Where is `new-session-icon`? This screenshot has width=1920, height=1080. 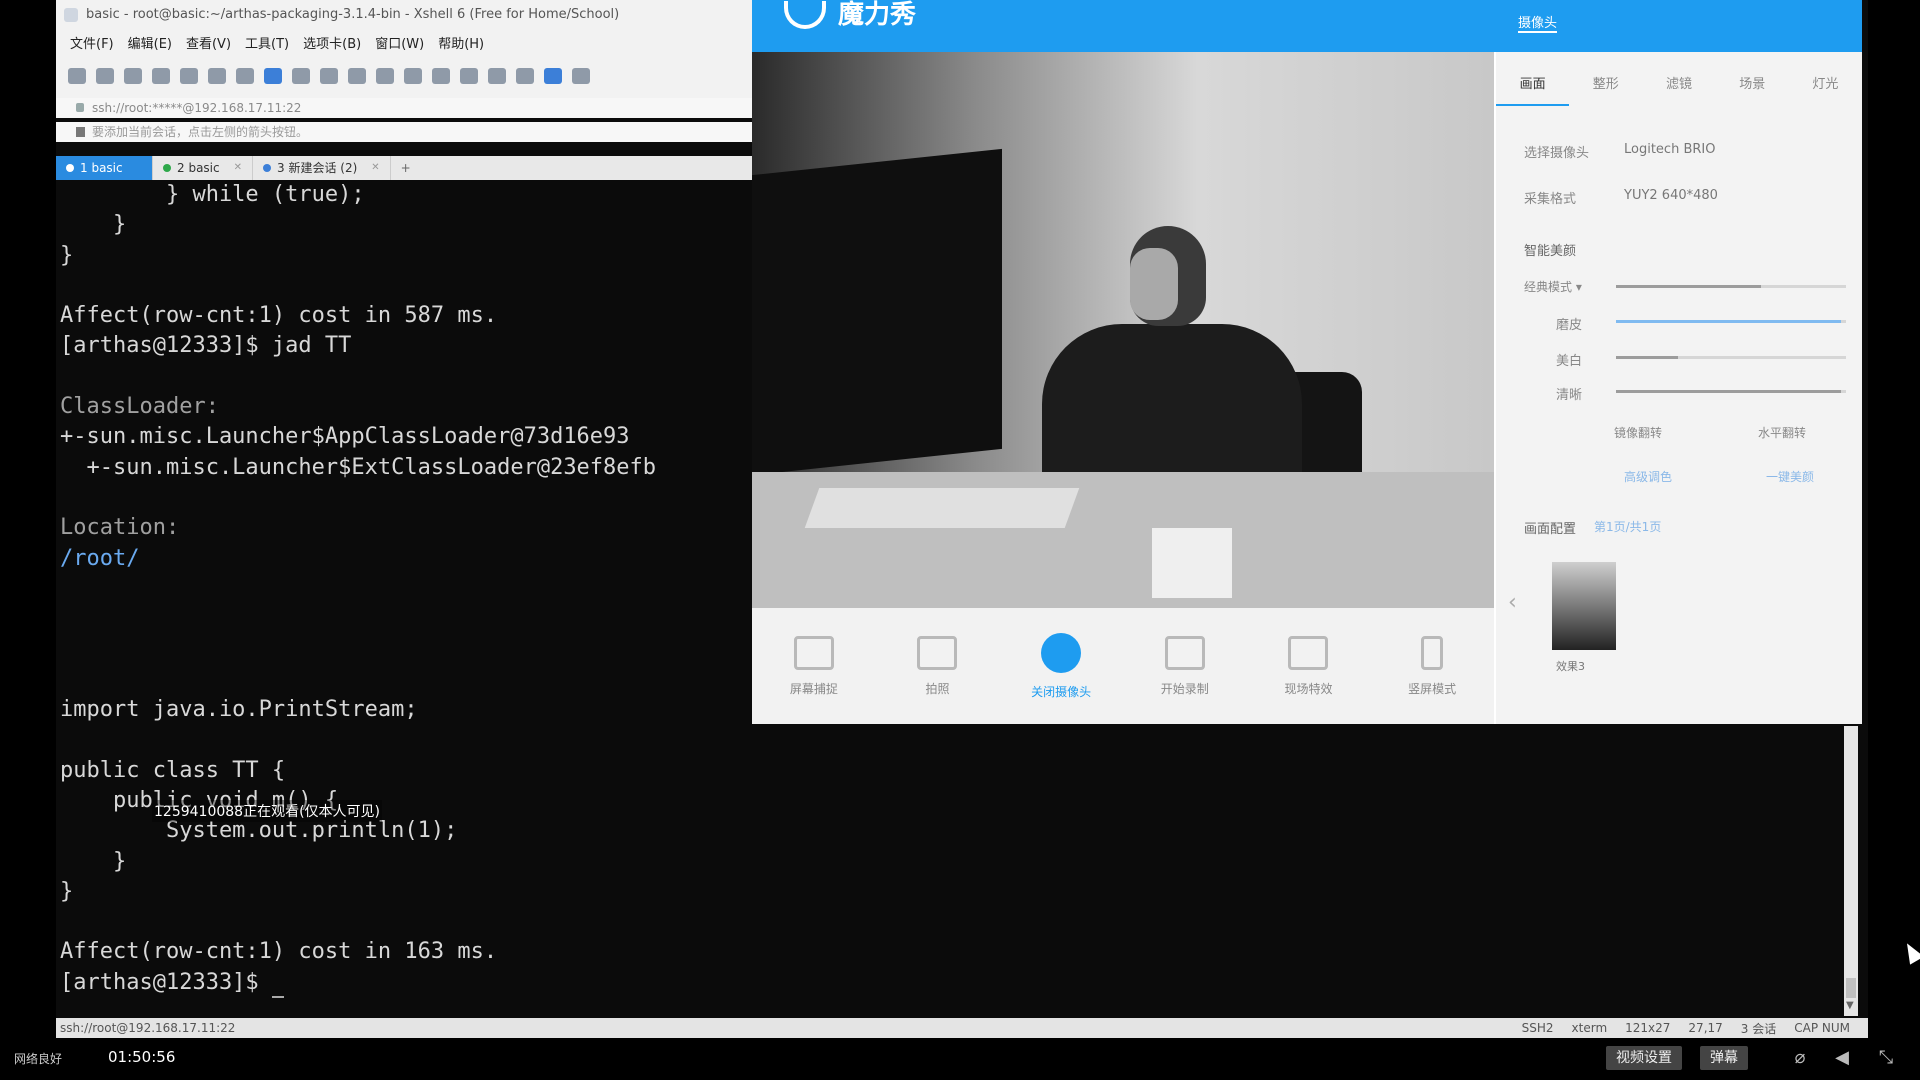 new-session-icon is located at coordinates (77, 76).